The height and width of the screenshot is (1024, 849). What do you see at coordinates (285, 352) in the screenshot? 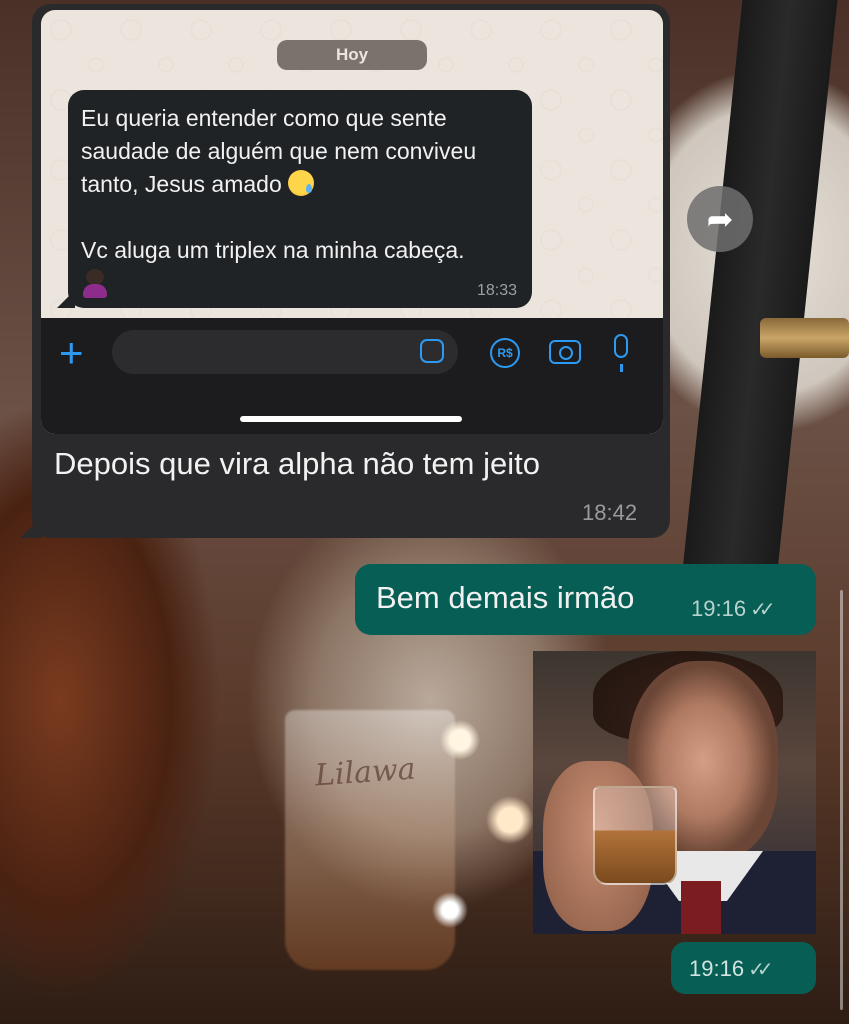
I see `embedded-message-input` at bounding box center [285, 352].